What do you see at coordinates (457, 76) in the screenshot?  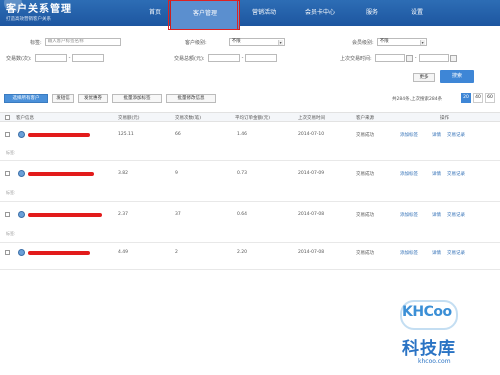 I see `search-button: 搜索` at bounding box center [457, 76].